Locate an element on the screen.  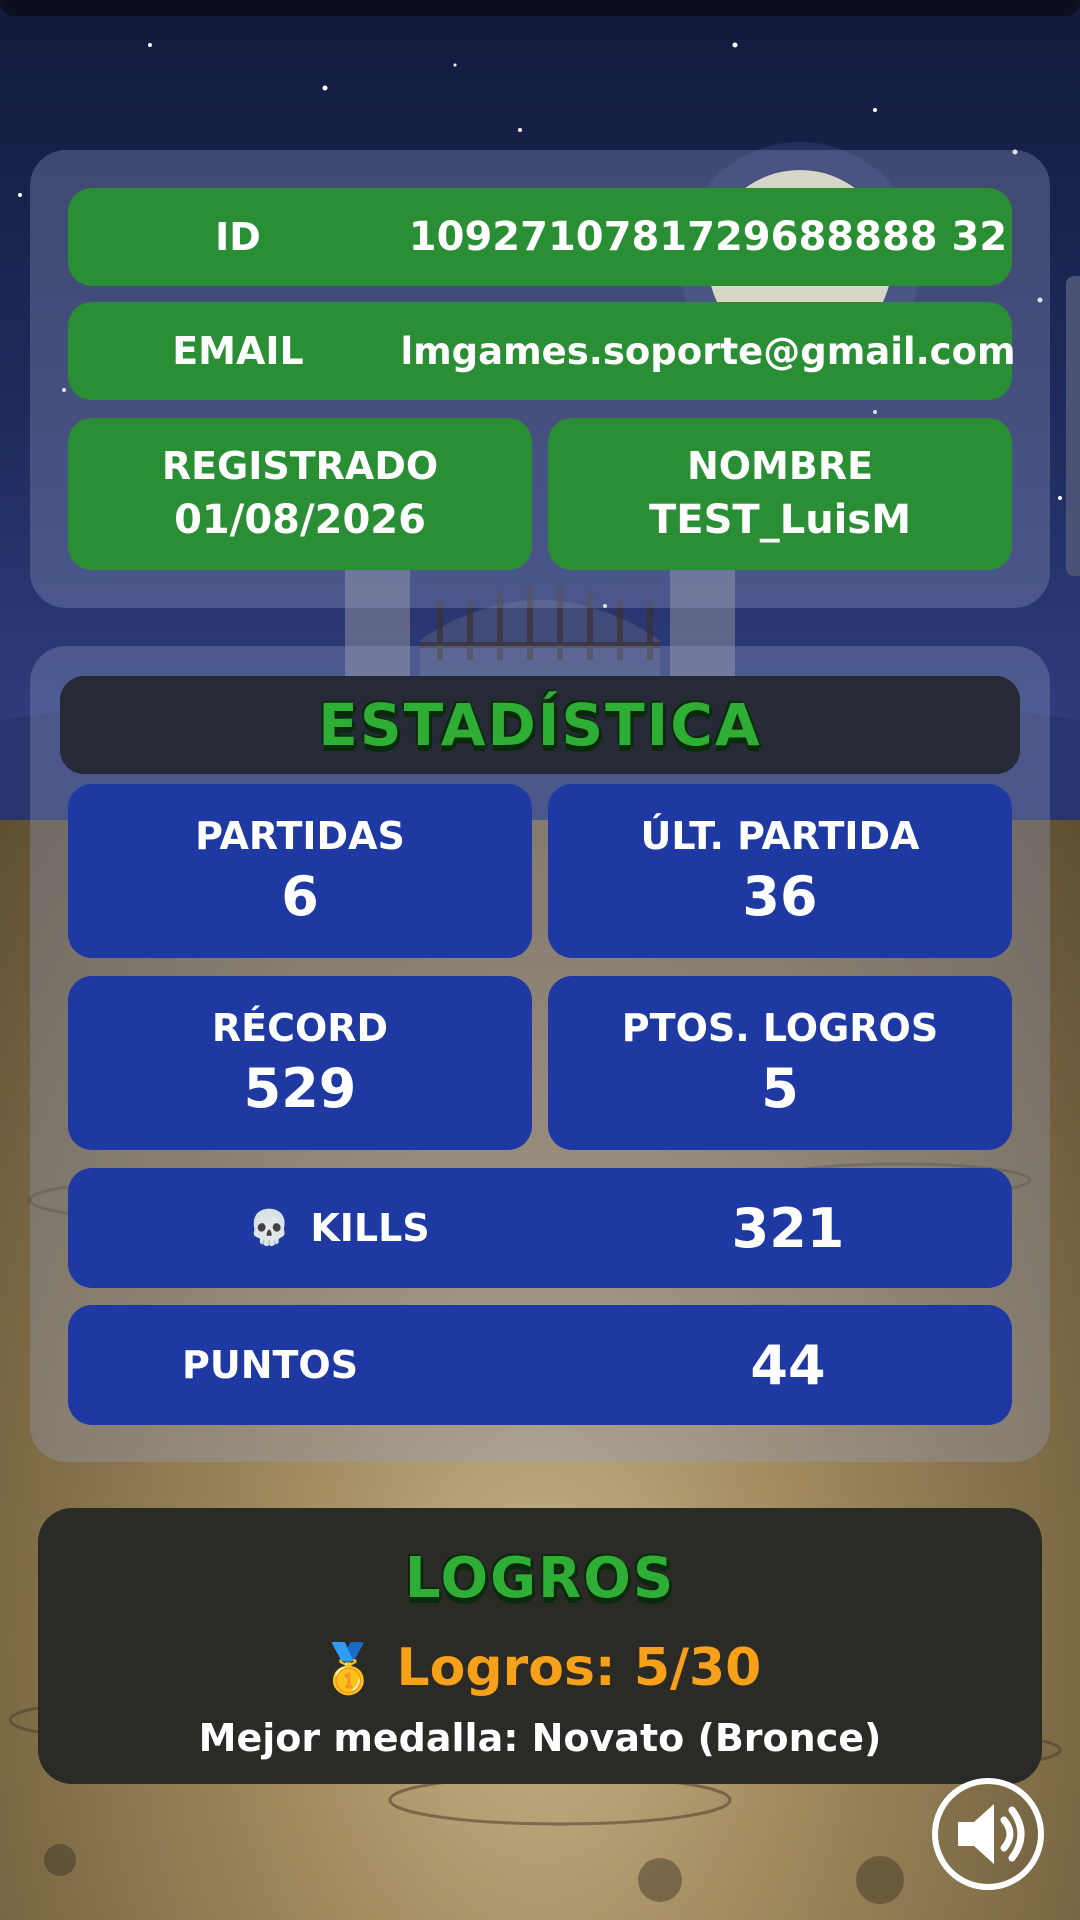
kills-label-group: 💀 KILLS is located at coordinates (339, 1228).